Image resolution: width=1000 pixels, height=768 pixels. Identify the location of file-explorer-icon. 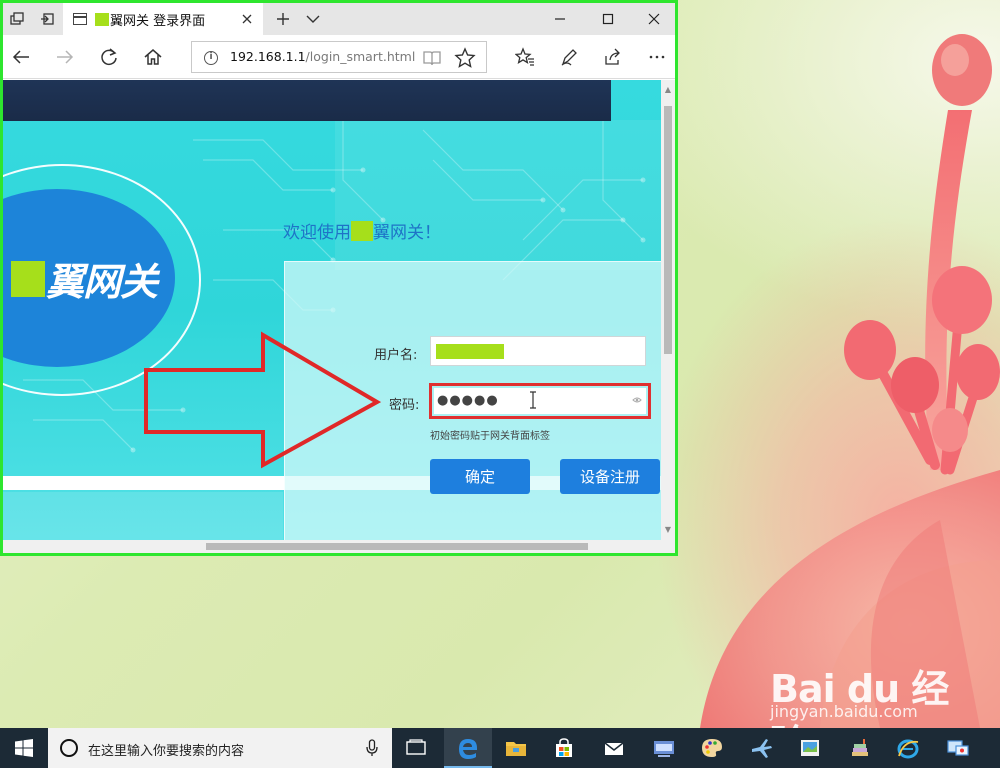
(516, 748).